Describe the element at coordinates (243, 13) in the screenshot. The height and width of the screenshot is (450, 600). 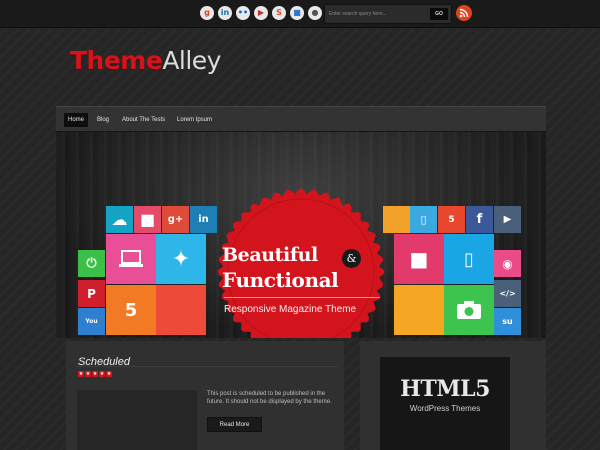
I see `flickr-icon: ••` at that location.